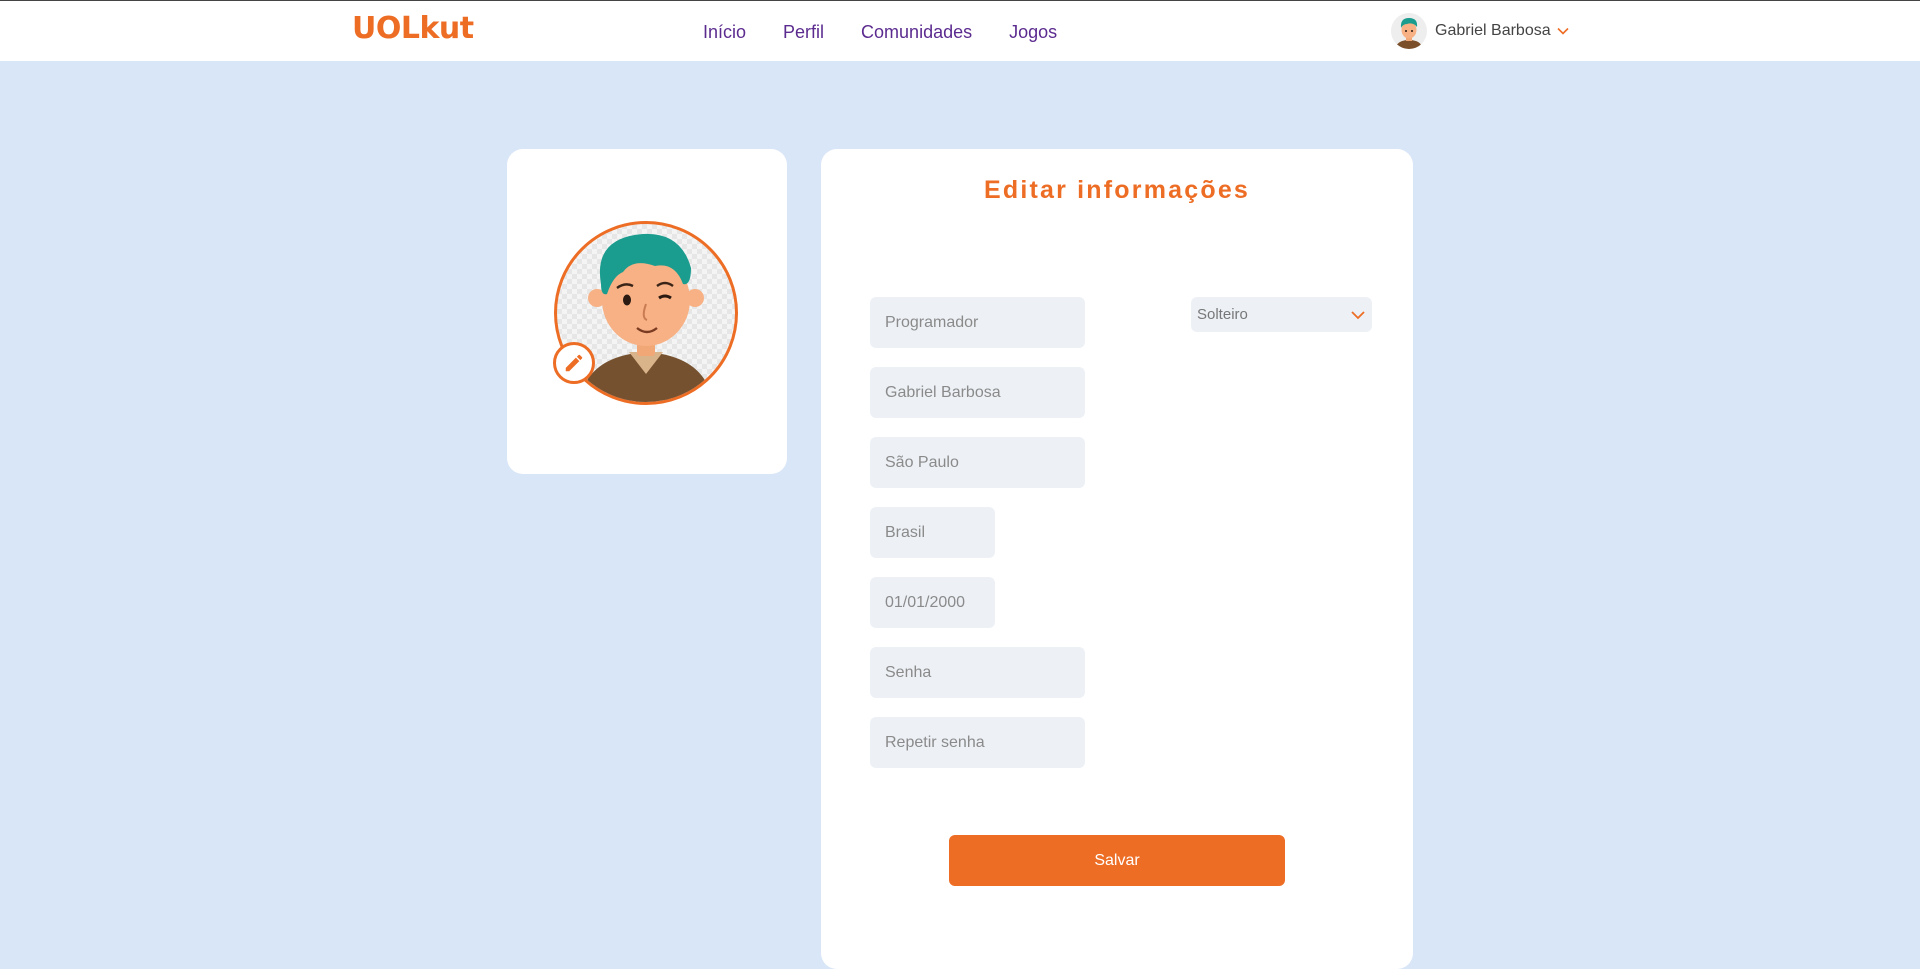  Describe the element at coordinates (932, 602) in the screenshot. I see `birthdate-field` at that location.